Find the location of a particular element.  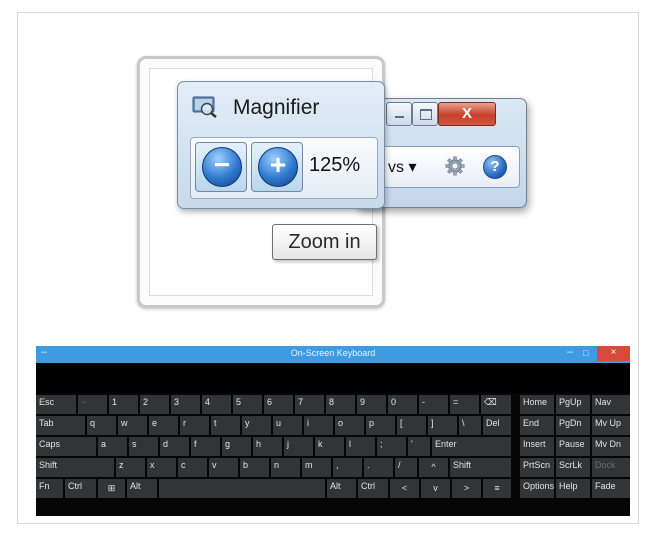

key-arrow-up: ^ is located at coordinates (433, 467).